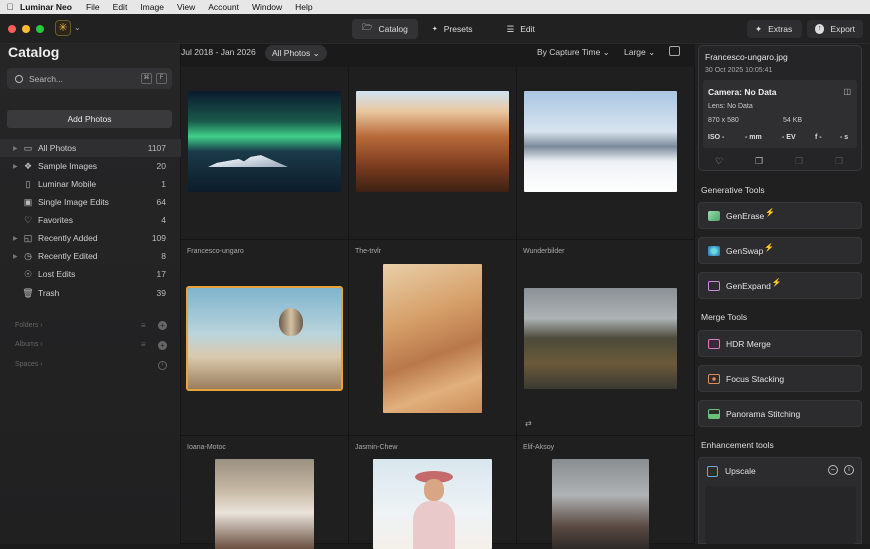  What do you see at coordinates (780, 29) in the screenshot?
I see `extras-label: Extras` at bounding box center [780, 29].